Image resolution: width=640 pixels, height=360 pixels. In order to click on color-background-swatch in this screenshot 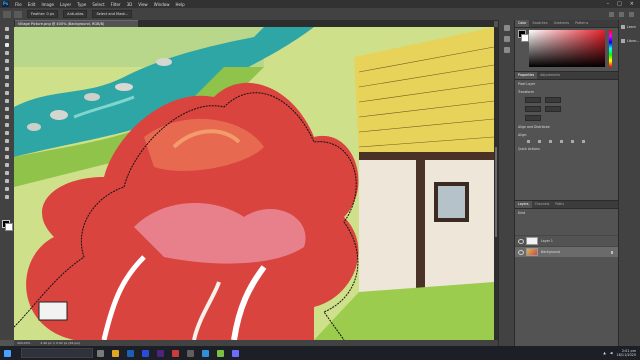, I will do `click(525, 38)`.